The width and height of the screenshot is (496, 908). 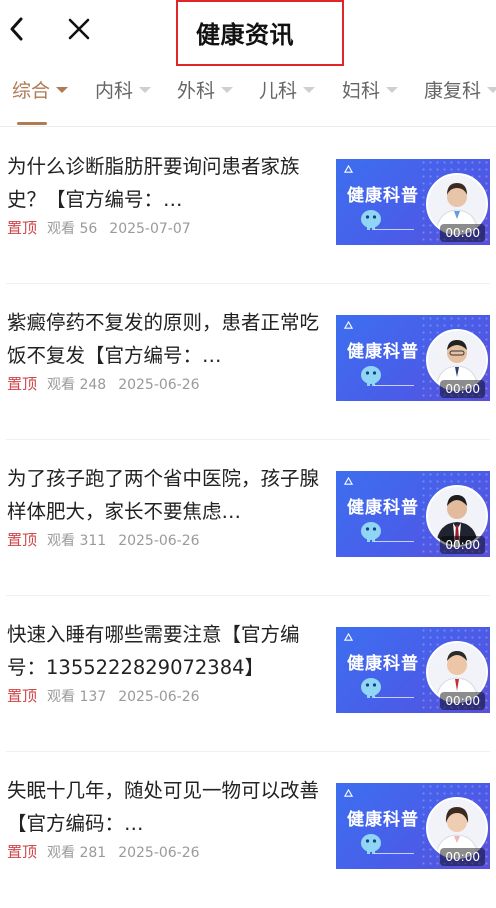 I want to click on active-tab-indicator, so click(x=32, y=123).